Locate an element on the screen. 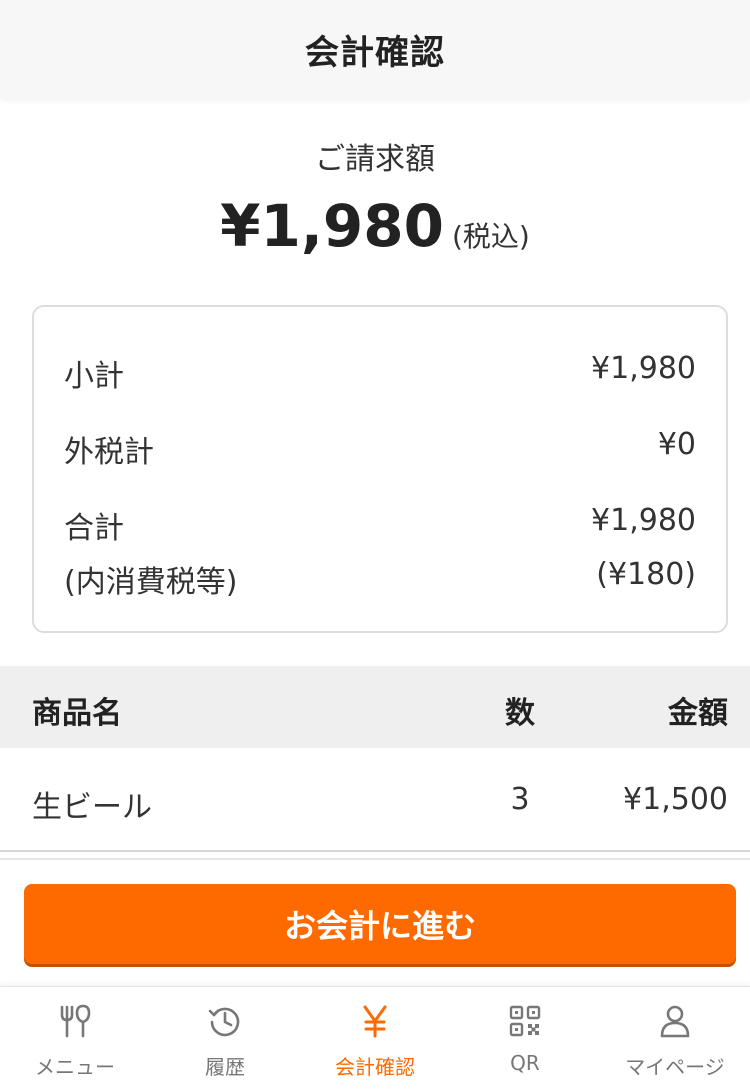 The image size is (750, 1090). subtotal-row: 小計 ¥1,980 is located at coordinates (380, 373).